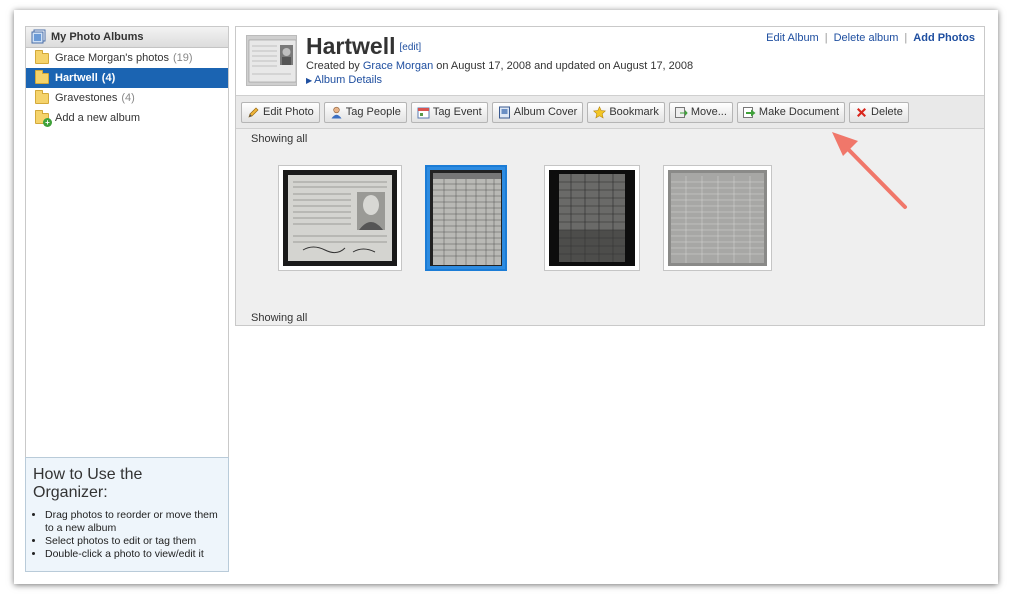  I want to click on album-cover-icon, so click(504, 112).